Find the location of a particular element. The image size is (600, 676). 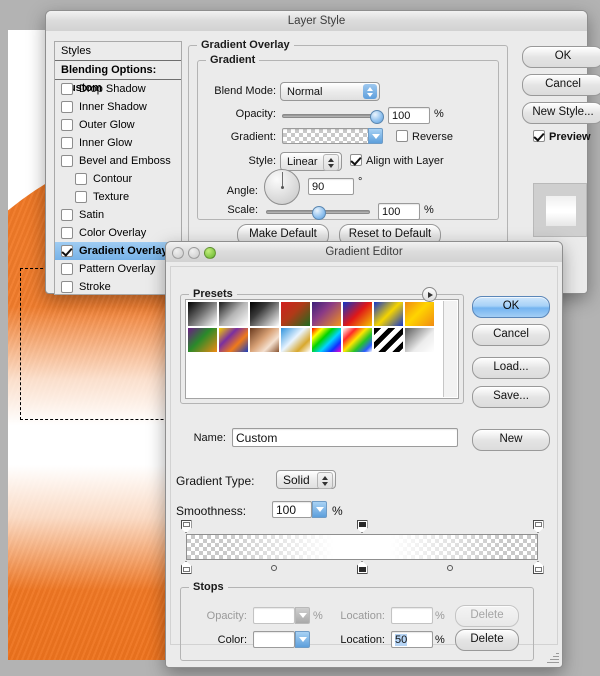

align-with-layer-checkbox is located at coordinates (356, 160).